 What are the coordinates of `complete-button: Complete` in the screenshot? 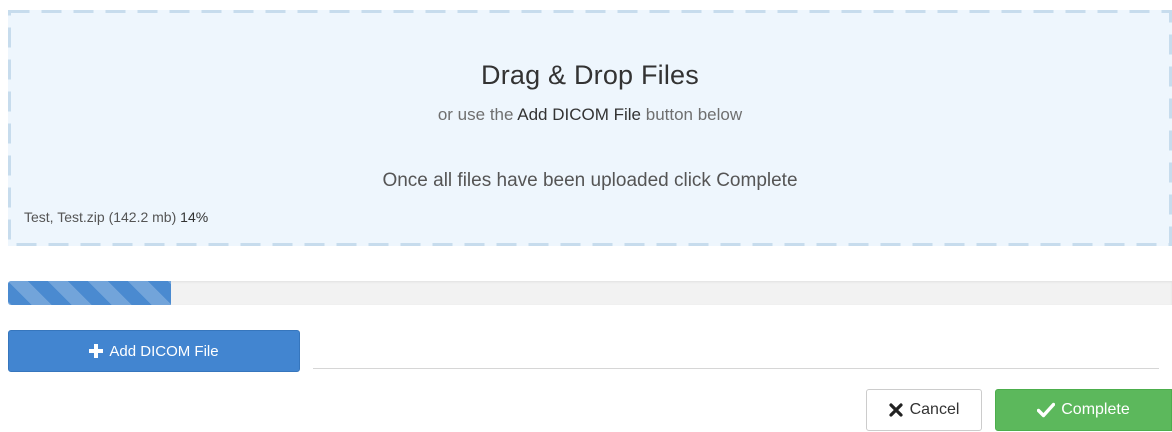 It's located at (1083, 410).